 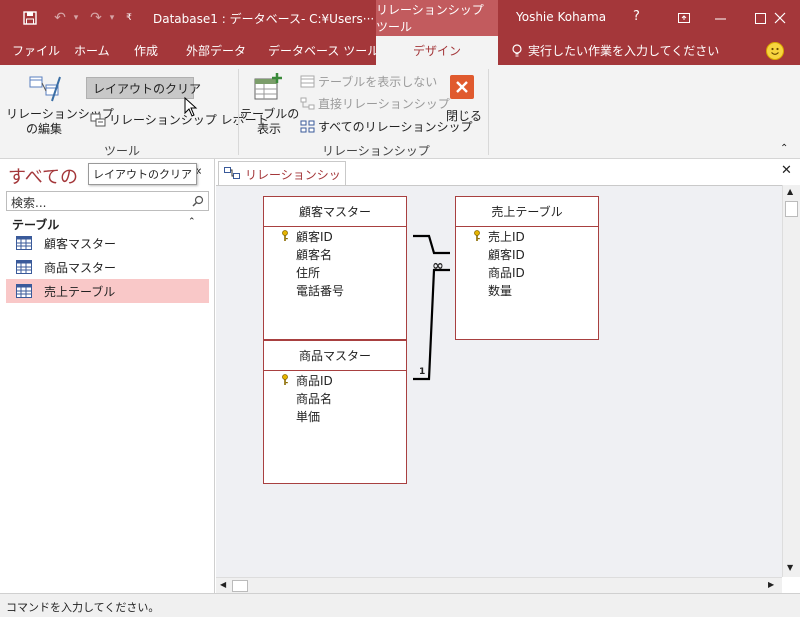 I want to click on contextual-tools-label: リレーションシップ ツール, so click(x=437, y=18).